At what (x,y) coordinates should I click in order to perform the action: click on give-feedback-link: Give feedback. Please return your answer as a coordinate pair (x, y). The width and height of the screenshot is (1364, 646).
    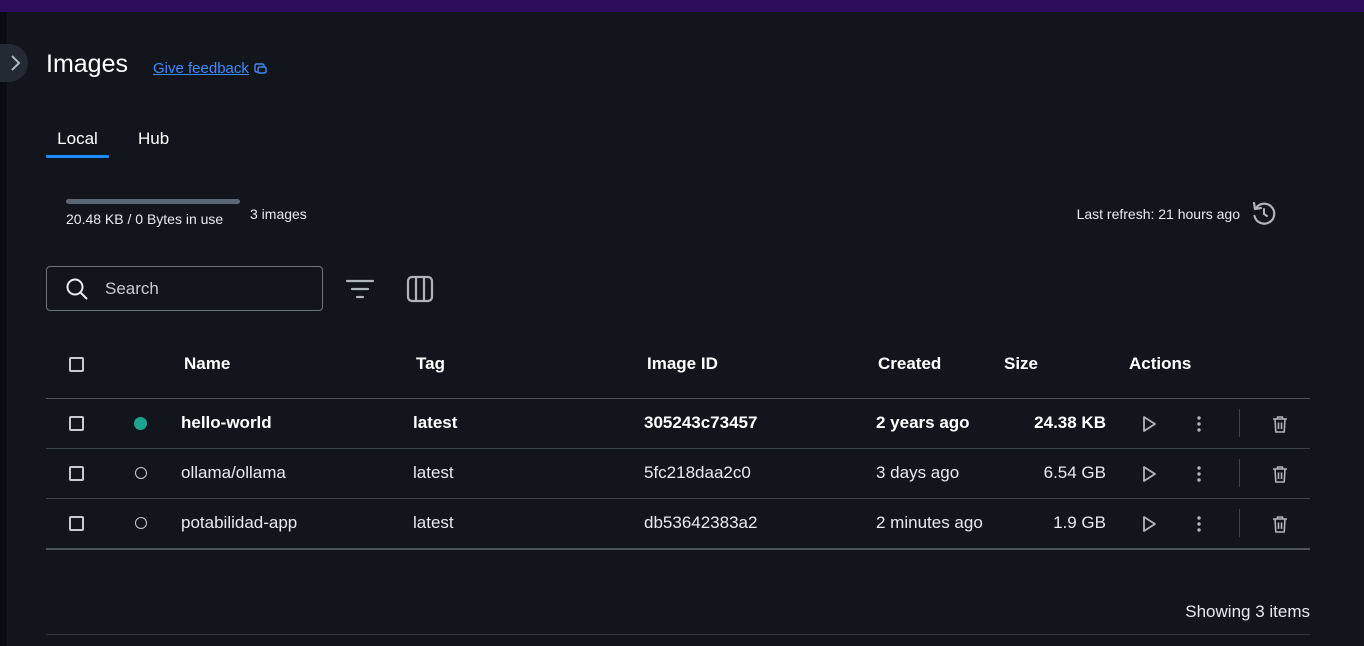
    Looking at the image, I should click on (210, 68).